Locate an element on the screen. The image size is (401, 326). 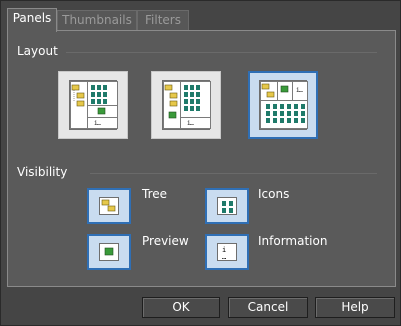
layout-section-label: Layout is located at coordinates (37, 51).